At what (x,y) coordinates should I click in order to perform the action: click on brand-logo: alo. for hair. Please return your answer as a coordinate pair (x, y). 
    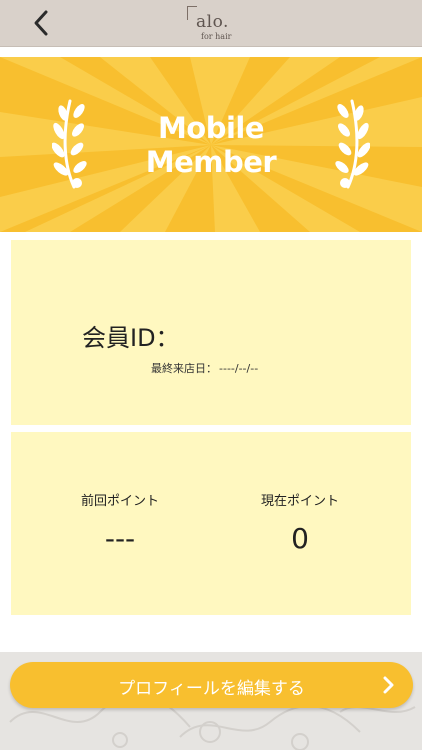
    Looking at the image, I should click on (215, 23).